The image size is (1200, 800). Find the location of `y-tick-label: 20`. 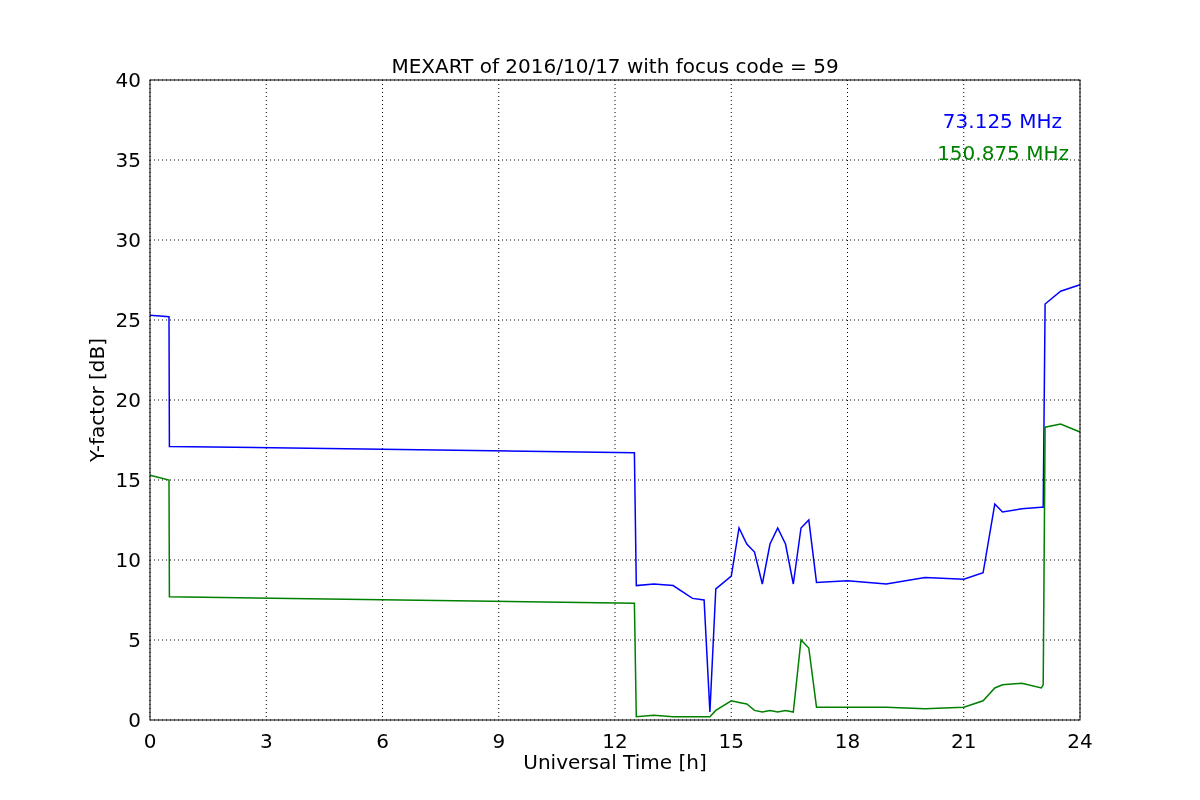

y-tick-label: 20 is located at coordinates (128, 400).